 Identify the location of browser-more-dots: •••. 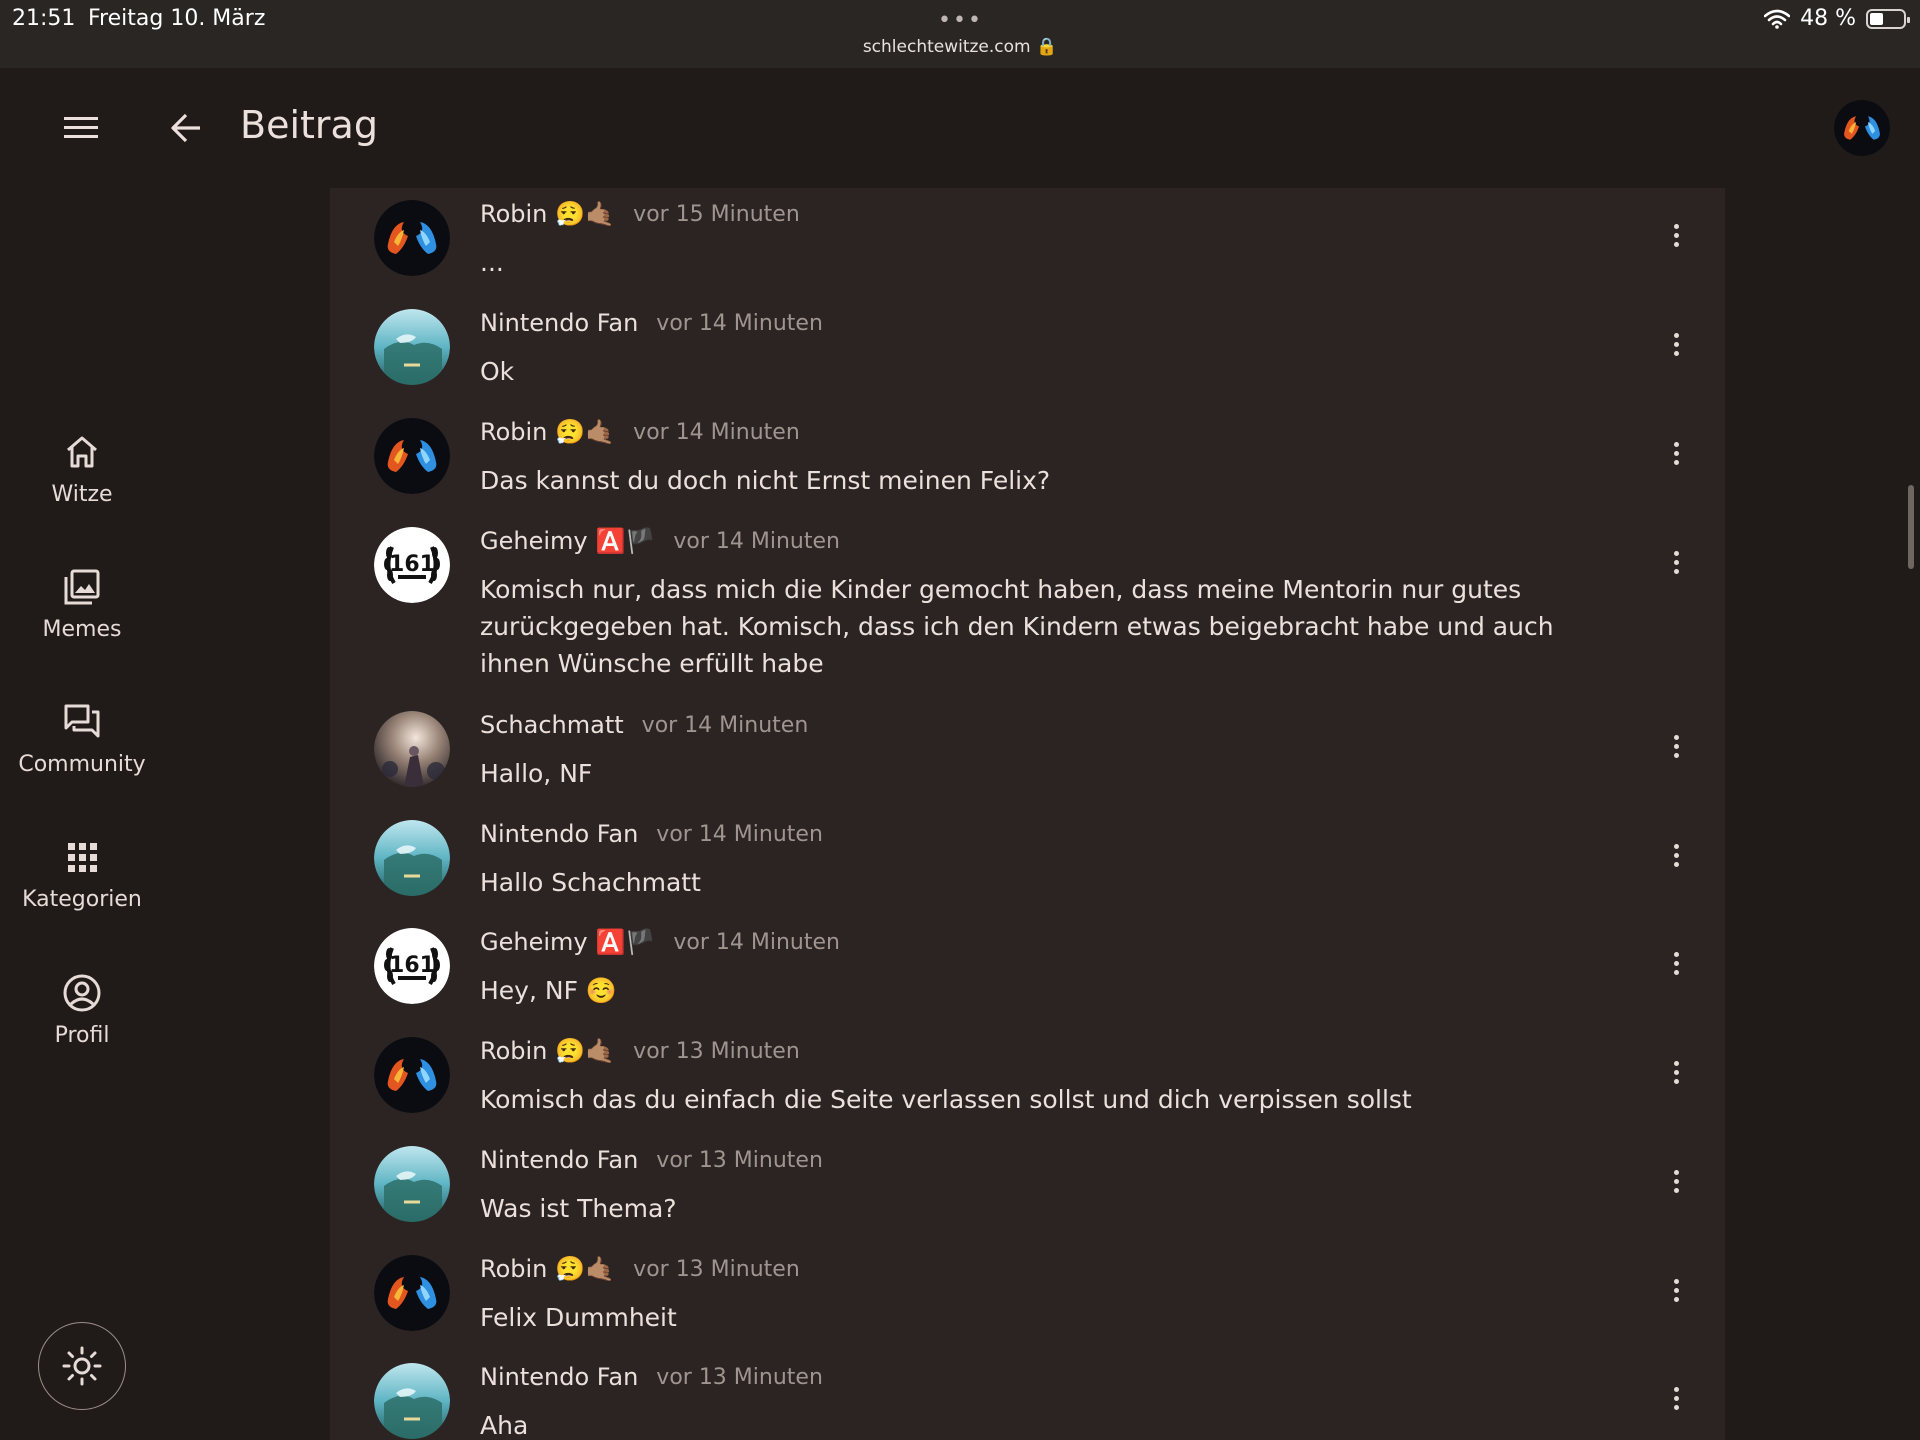
(960, 20).